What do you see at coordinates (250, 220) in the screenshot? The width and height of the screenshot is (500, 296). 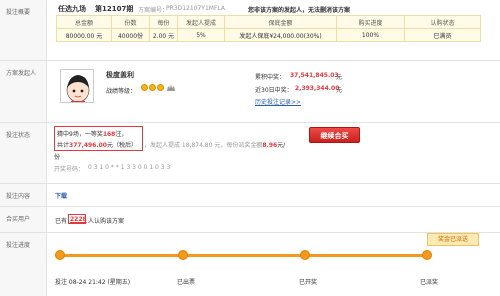 I see `joined-section: 合买用户 已有 2228 人认购该方案` at bounding box center [250, 220].